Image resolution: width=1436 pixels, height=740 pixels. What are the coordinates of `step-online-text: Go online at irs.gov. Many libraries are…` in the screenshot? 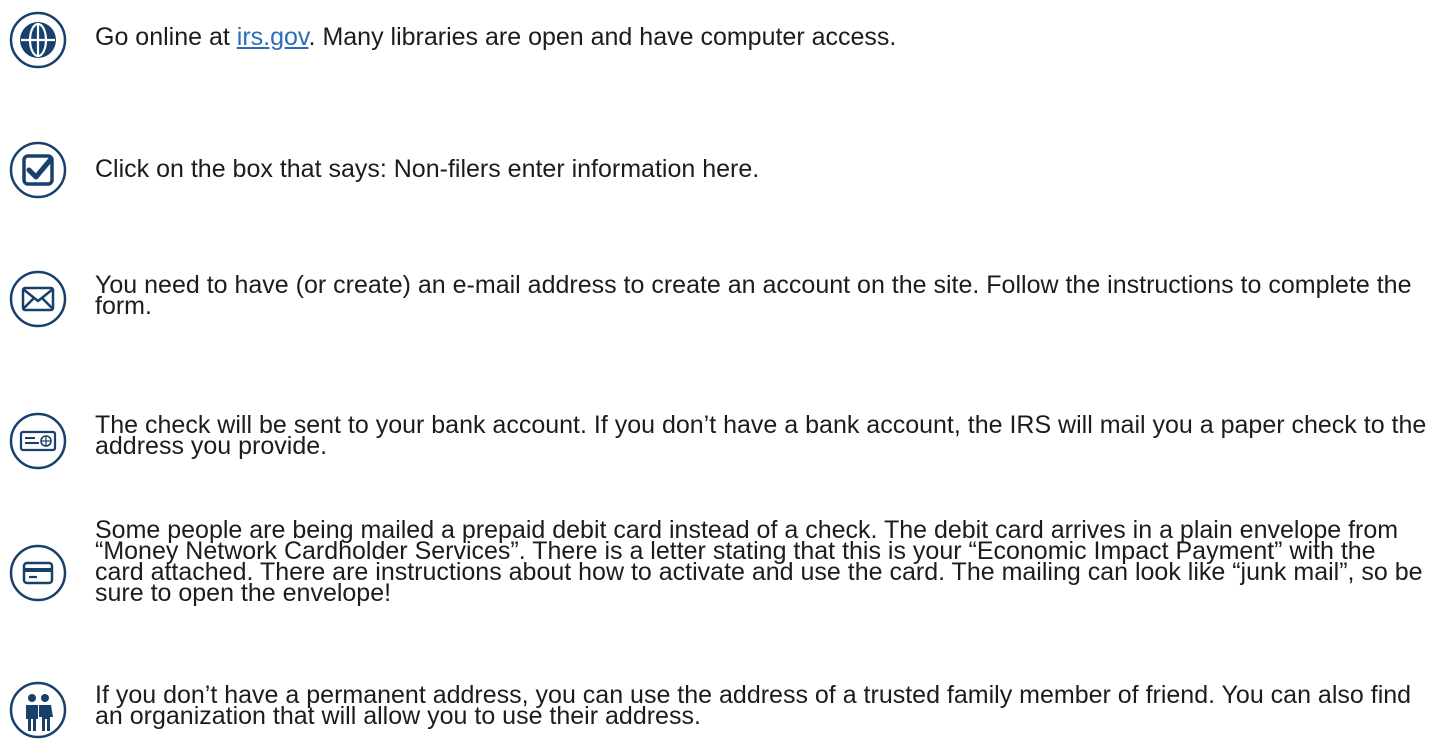 It's located at (762, 37).